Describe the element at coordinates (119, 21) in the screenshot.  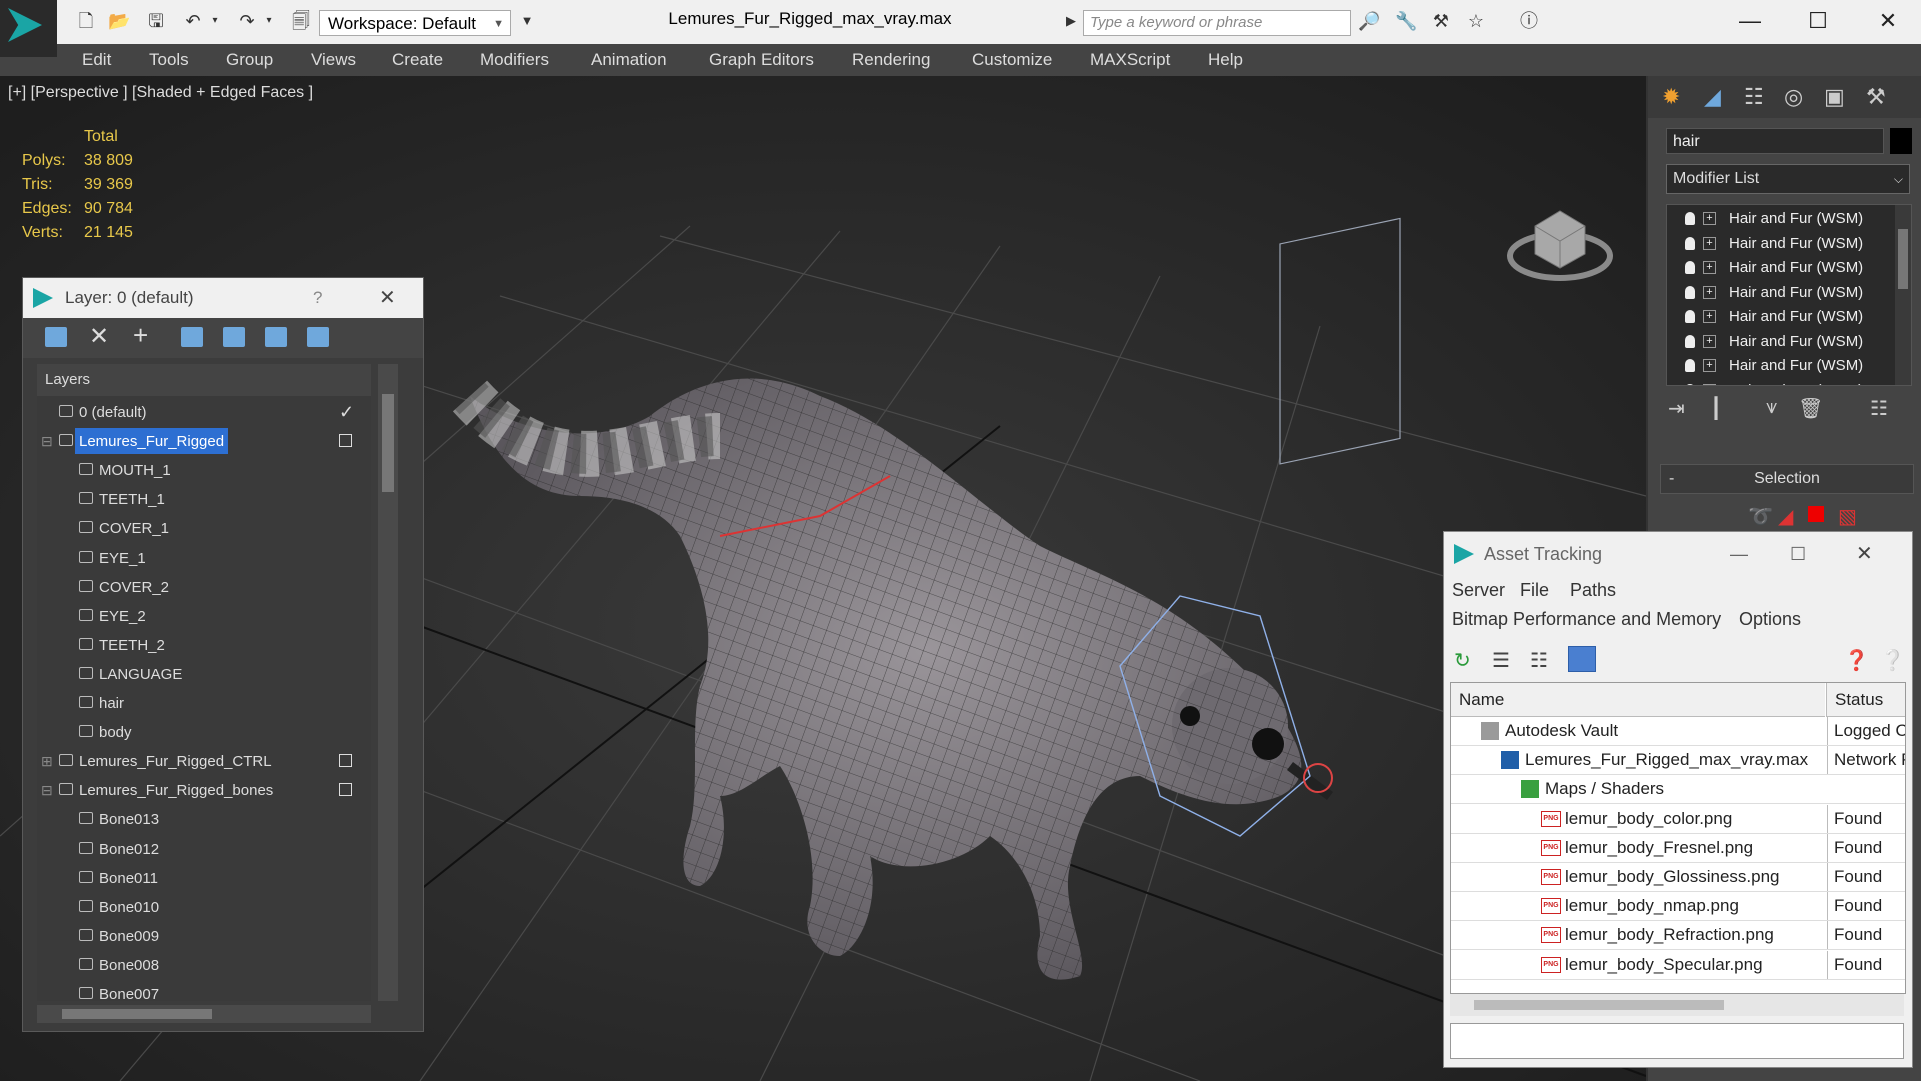
I see `open-file-icon: 📂` at that location.